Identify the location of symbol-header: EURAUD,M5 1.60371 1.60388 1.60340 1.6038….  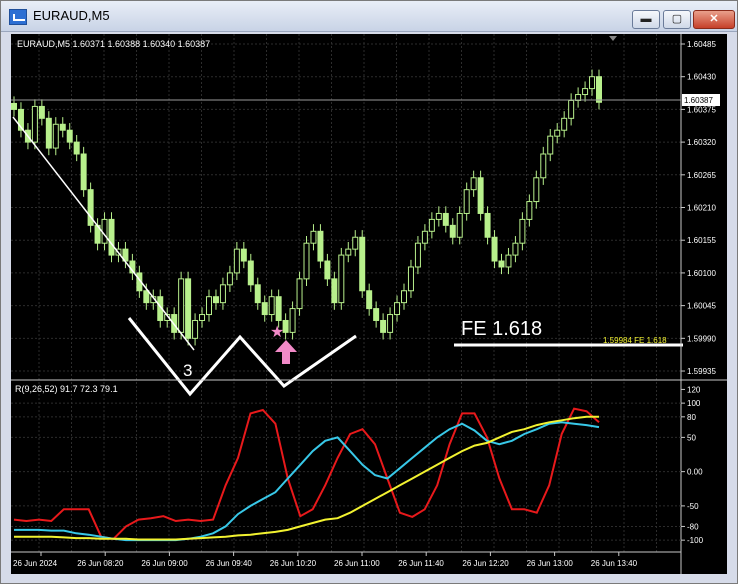
(113, 44).